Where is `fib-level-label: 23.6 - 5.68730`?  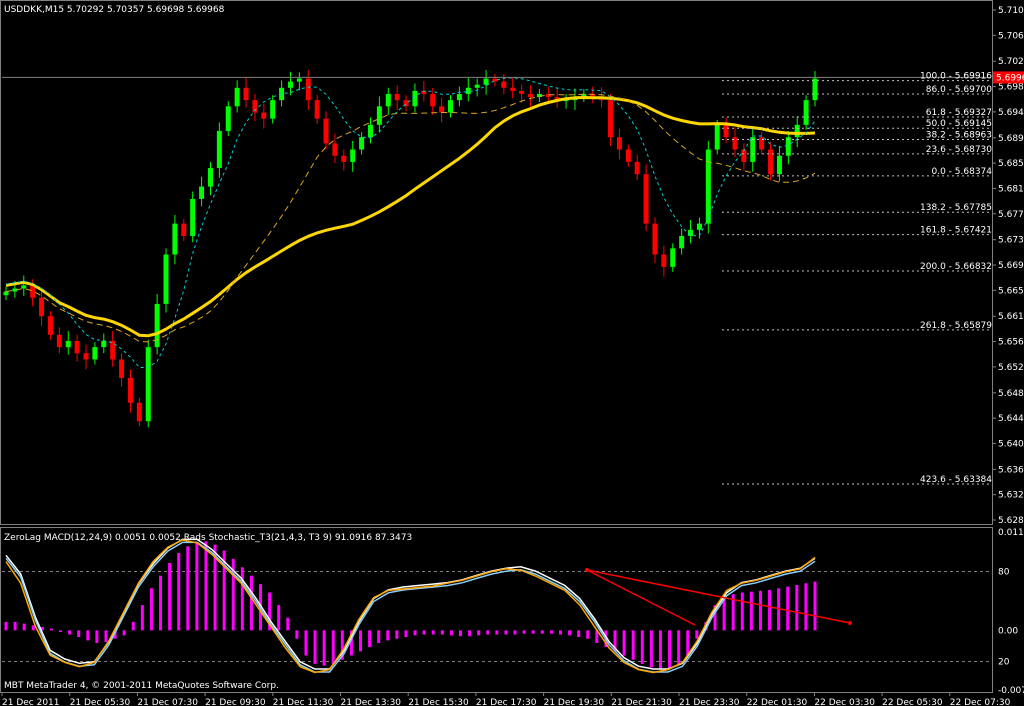
fib-level-label: 23.6 - 5.68730 is located at coordinates (959, 150).